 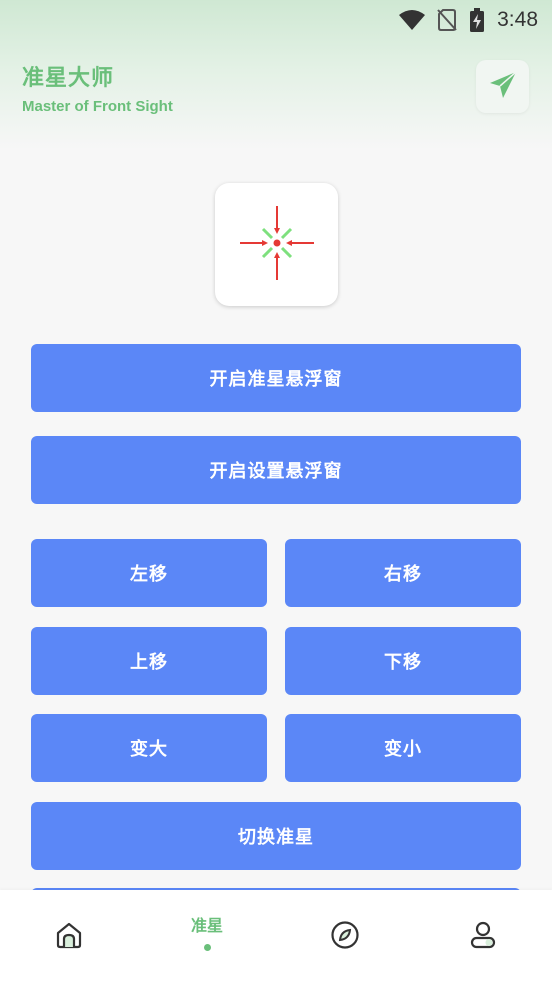 What do you see at coordinates (149, 573) in the screenshot?
I see `move-left-button: 左移` at bounding box center [149, 573].